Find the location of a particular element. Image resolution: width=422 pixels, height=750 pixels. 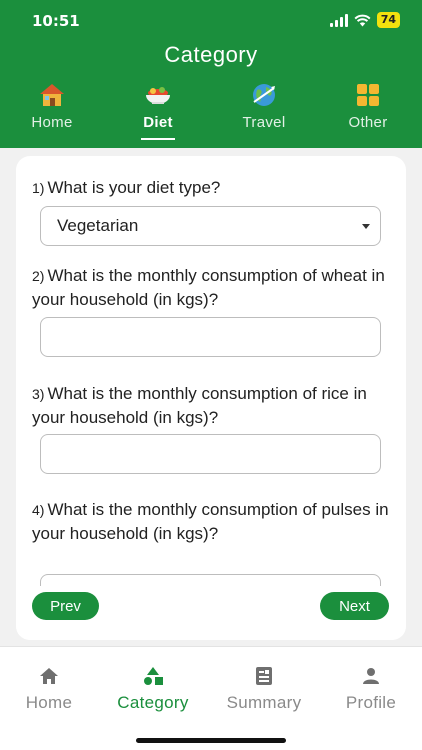

person-icon is located at coordinates (371, 676).